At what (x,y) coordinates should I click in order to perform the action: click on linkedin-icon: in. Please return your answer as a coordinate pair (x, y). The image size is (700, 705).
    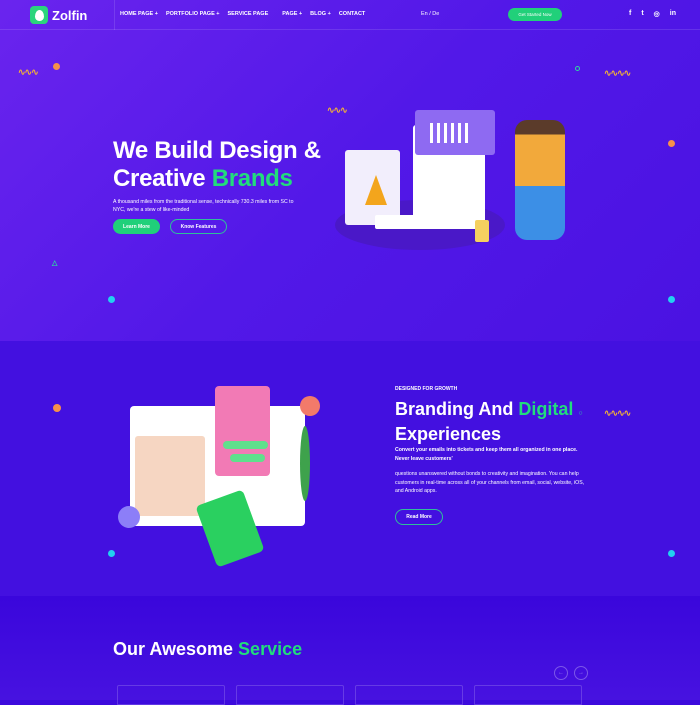
    Looking at the image, I should click on (673, 14).